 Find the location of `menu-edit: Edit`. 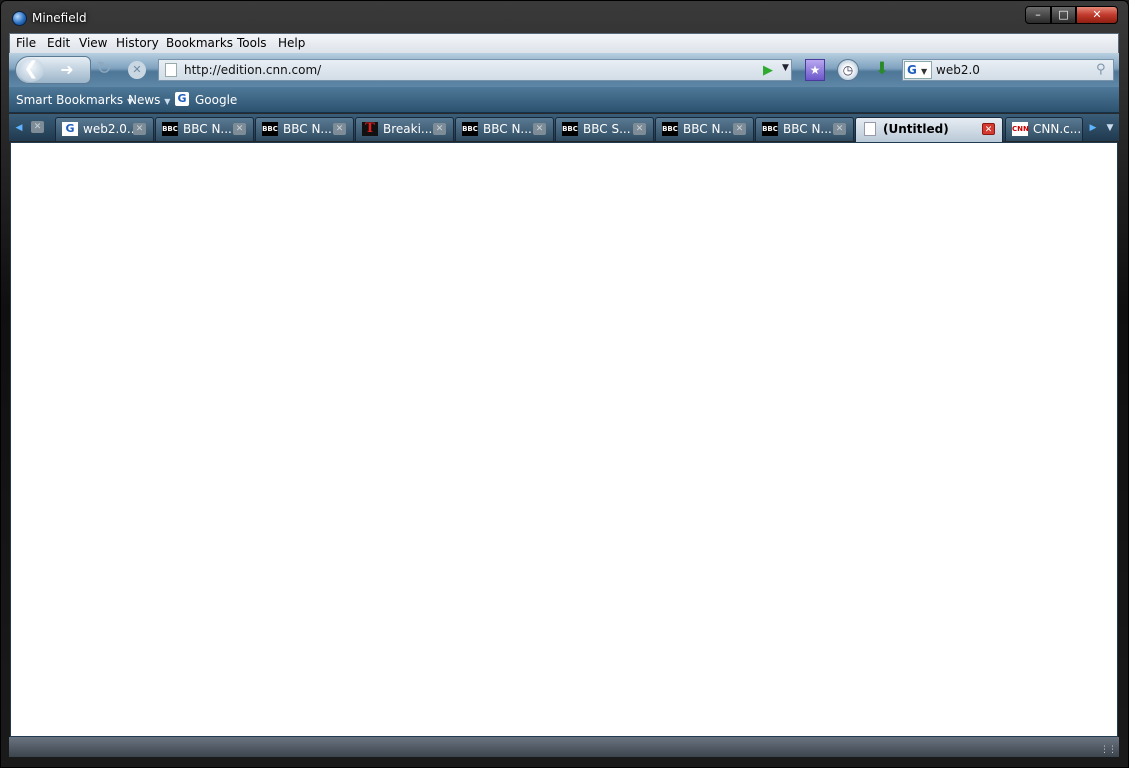

menu-edit: Edit is located at coordinates (58, 43).